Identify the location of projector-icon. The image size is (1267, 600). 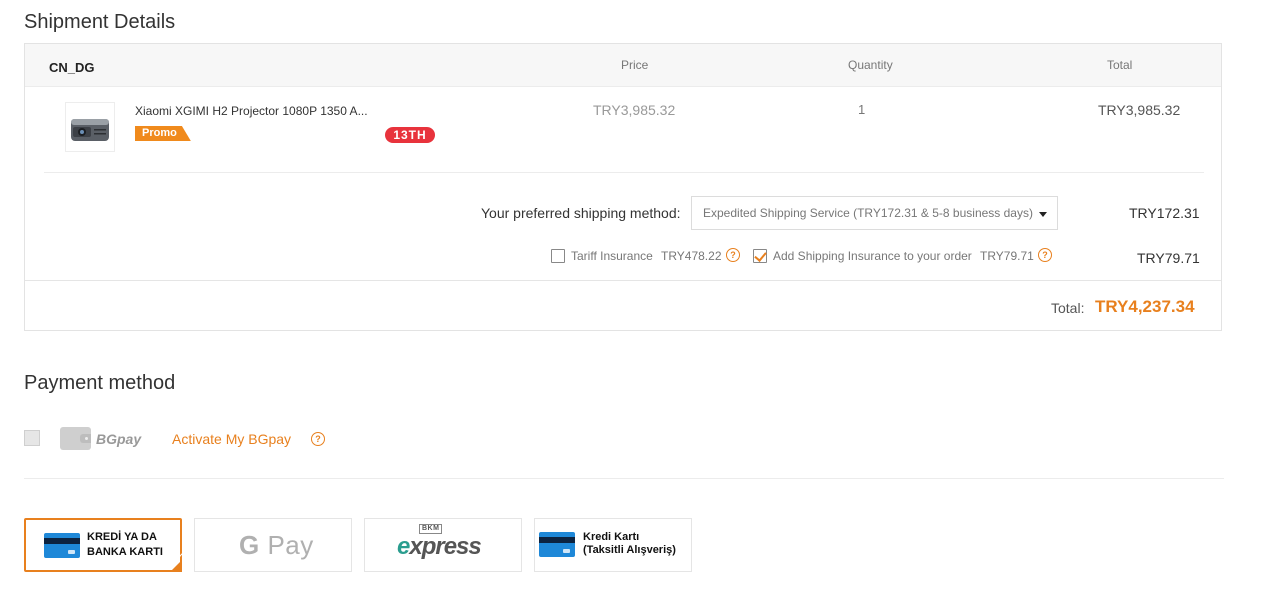
(90, 130).